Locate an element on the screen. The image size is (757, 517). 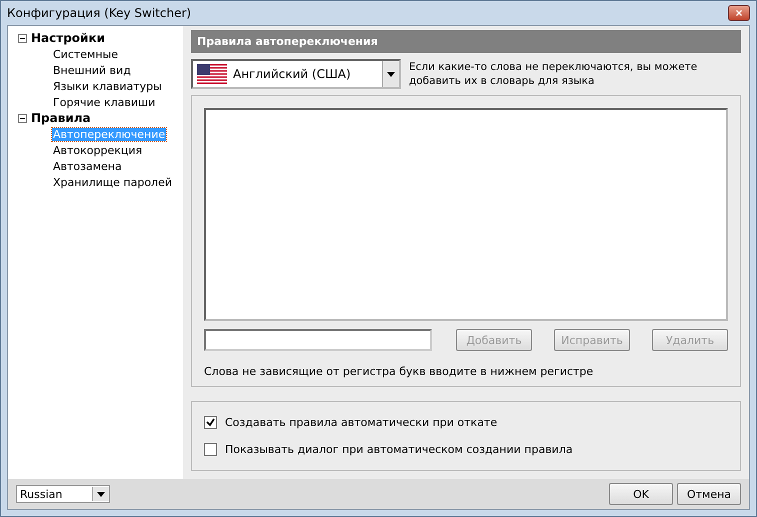
flag-icon is located at coordinates (212, 74).